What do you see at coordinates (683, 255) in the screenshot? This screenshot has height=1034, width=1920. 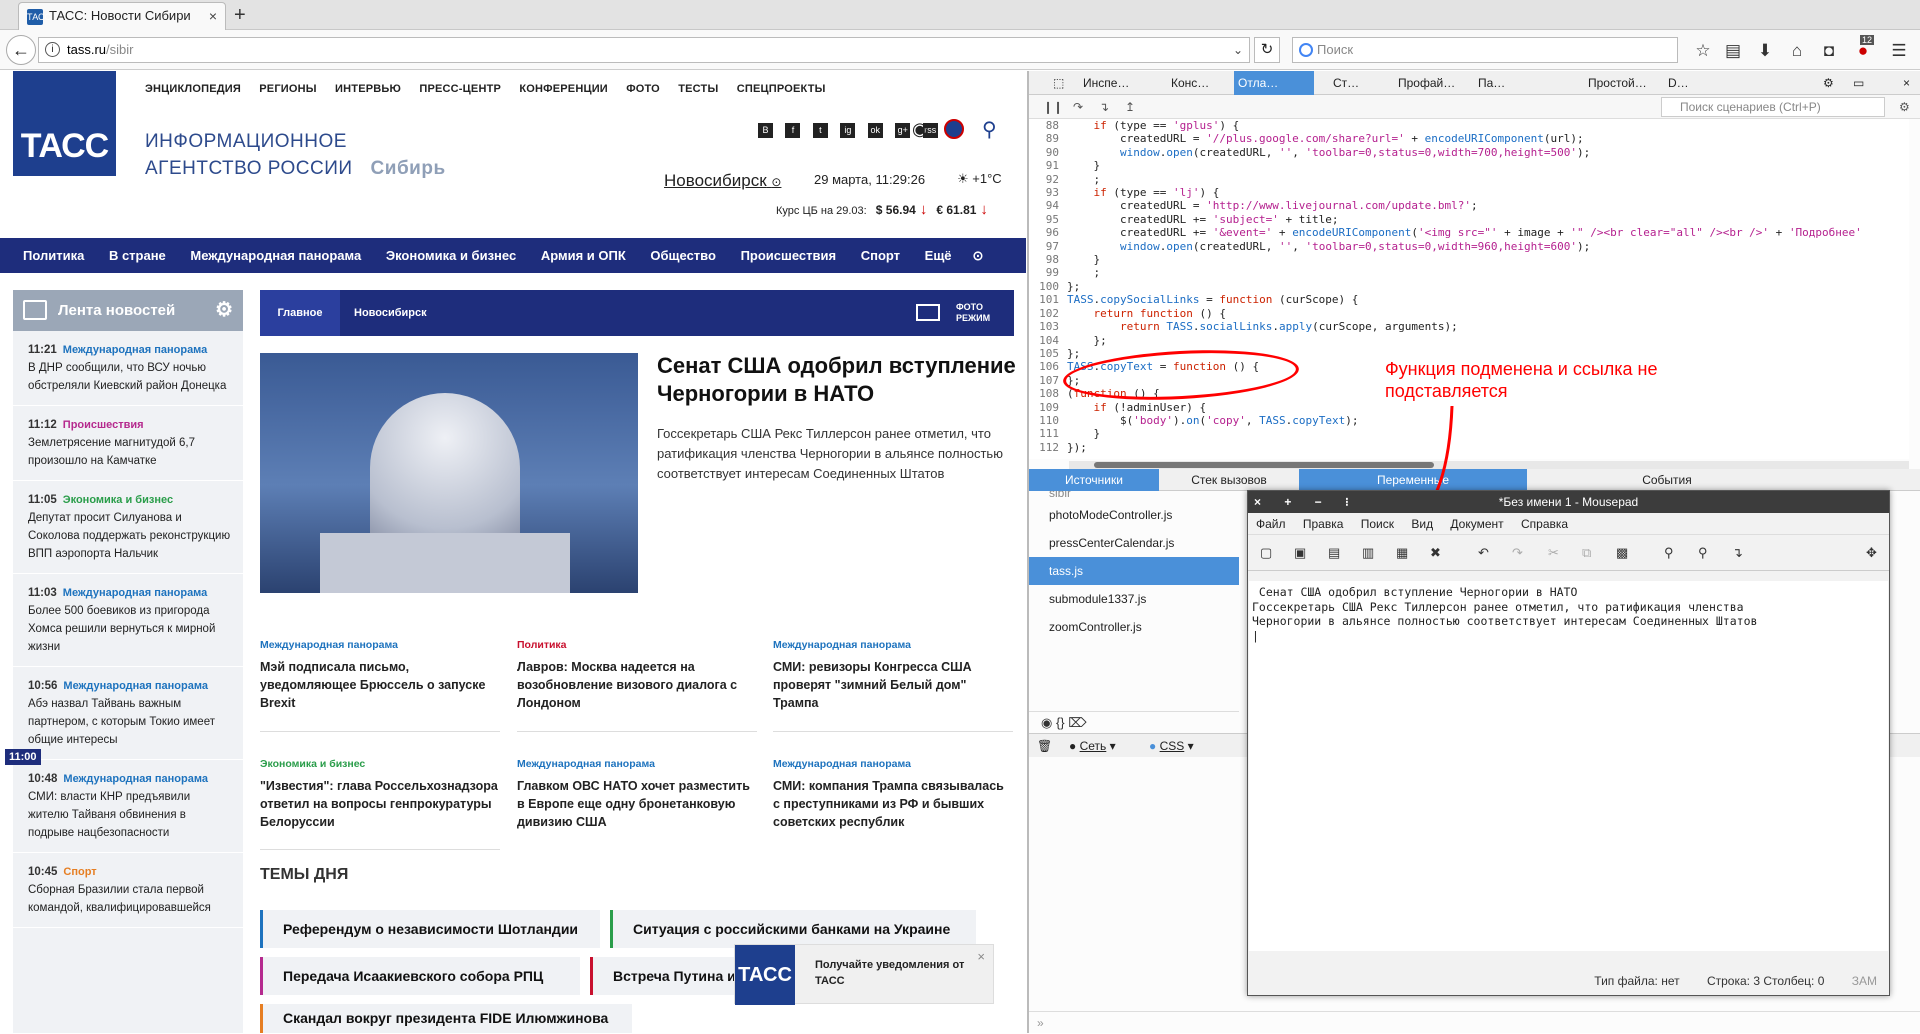 I see `nav-item: Общество` at bounding box center [683, 255].